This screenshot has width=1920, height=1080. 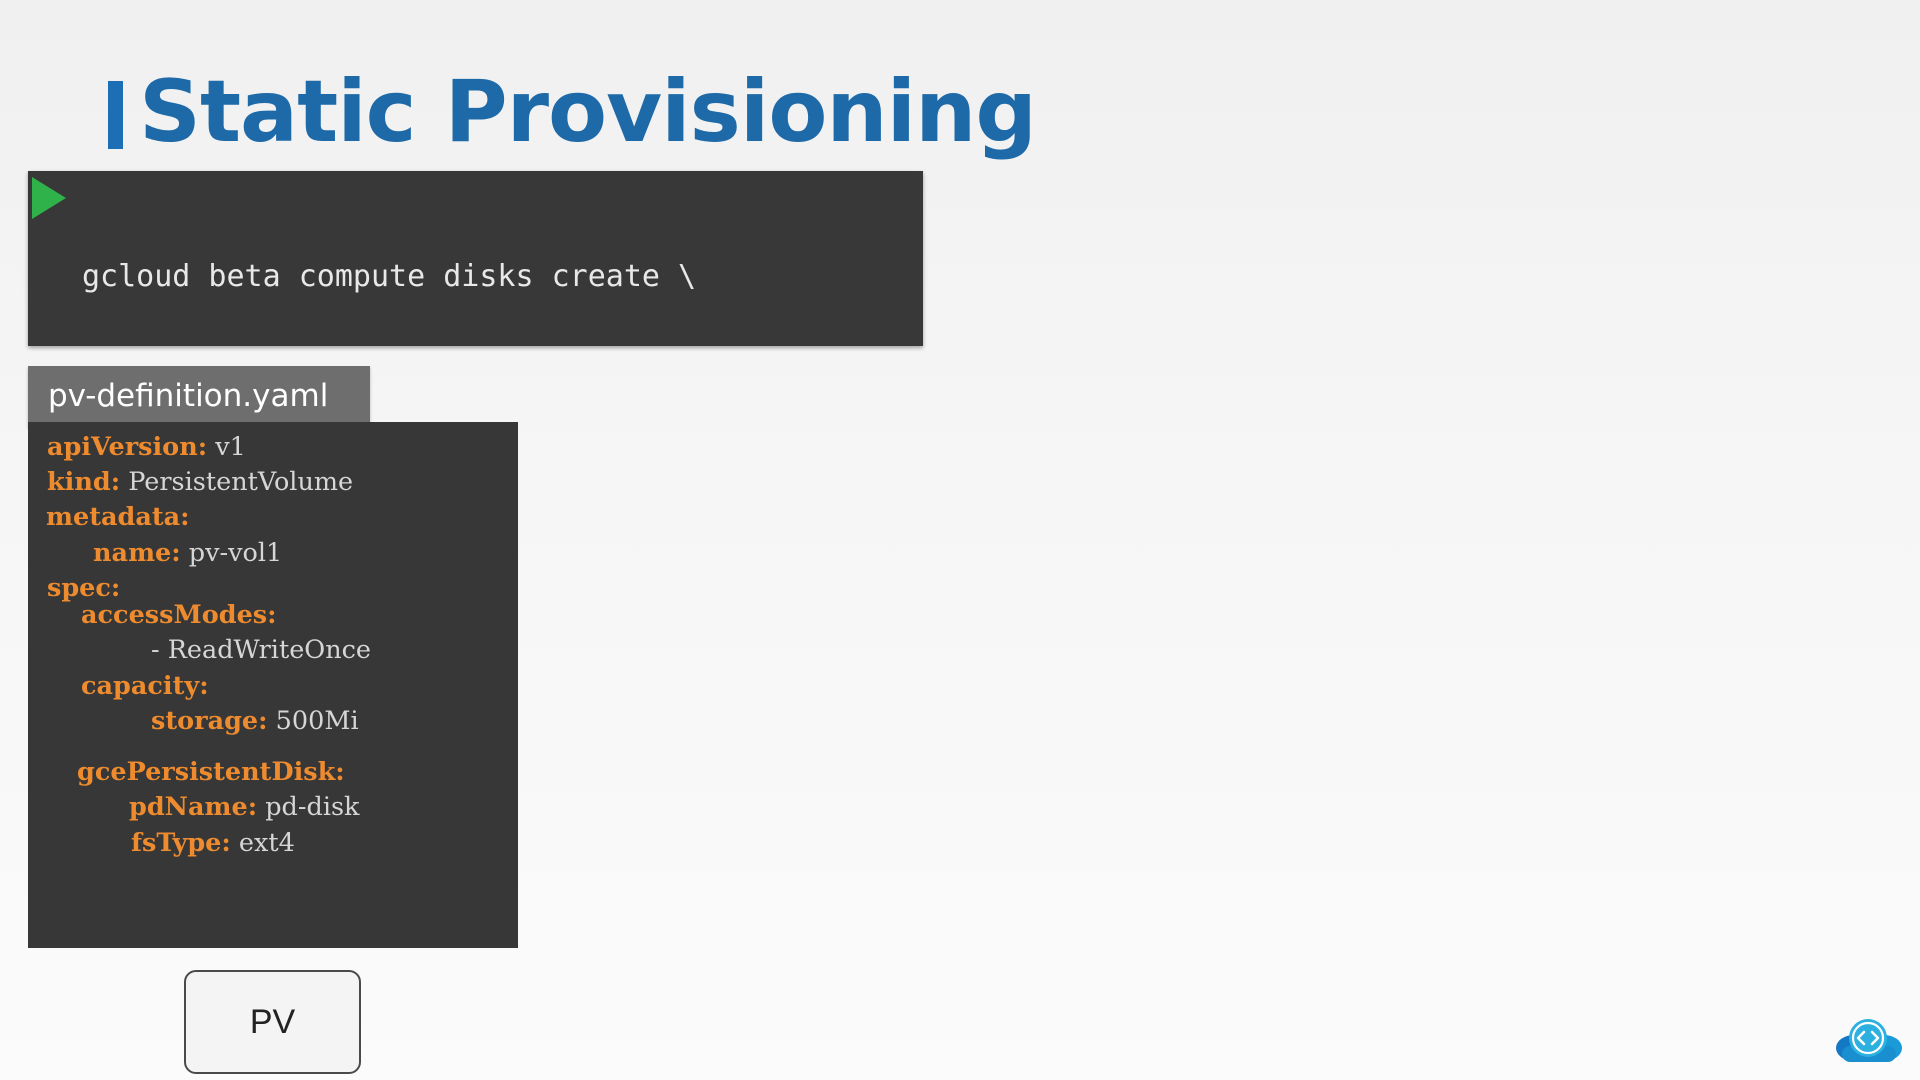 I want to click on yaml-value: 500Mi, so click(x=313, y=721).